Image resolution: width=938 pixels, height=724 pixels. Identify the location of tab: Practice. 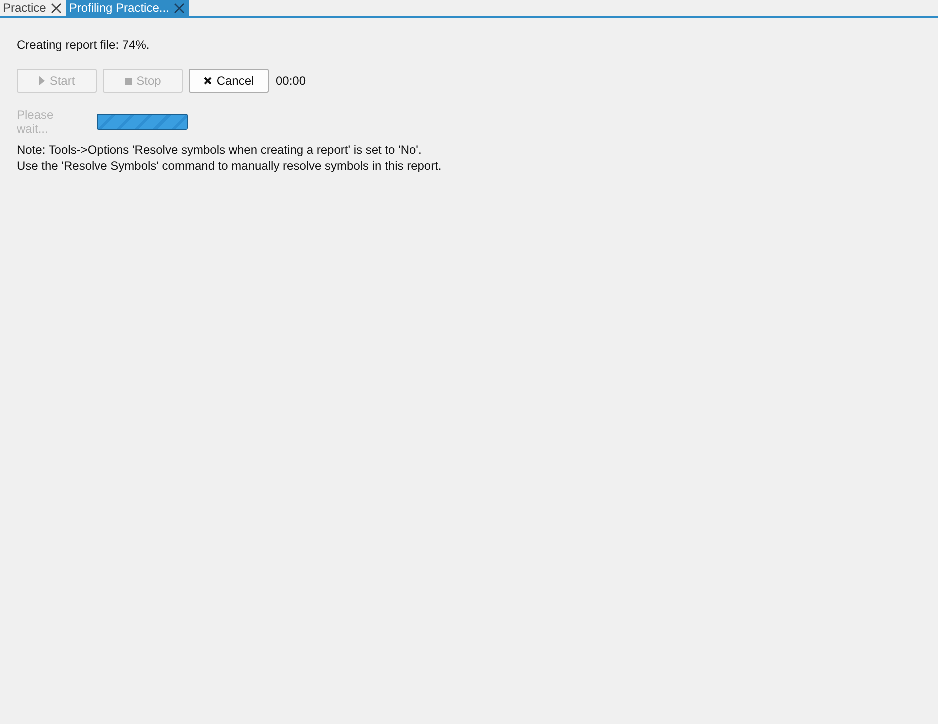
(33, 8).